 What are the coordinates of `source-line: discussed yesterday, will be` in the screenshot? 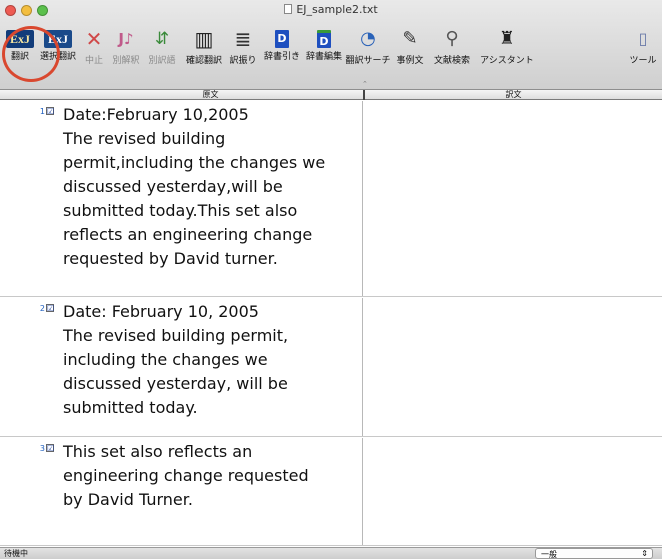 It's located at (175, 383).